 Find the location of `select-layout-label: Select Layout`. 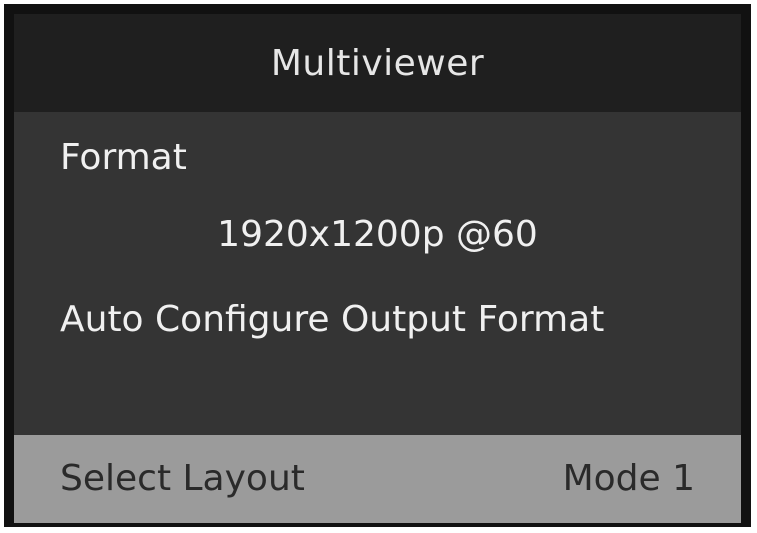

select-layout-label: Select Layout is located at coordinates (182, 478).